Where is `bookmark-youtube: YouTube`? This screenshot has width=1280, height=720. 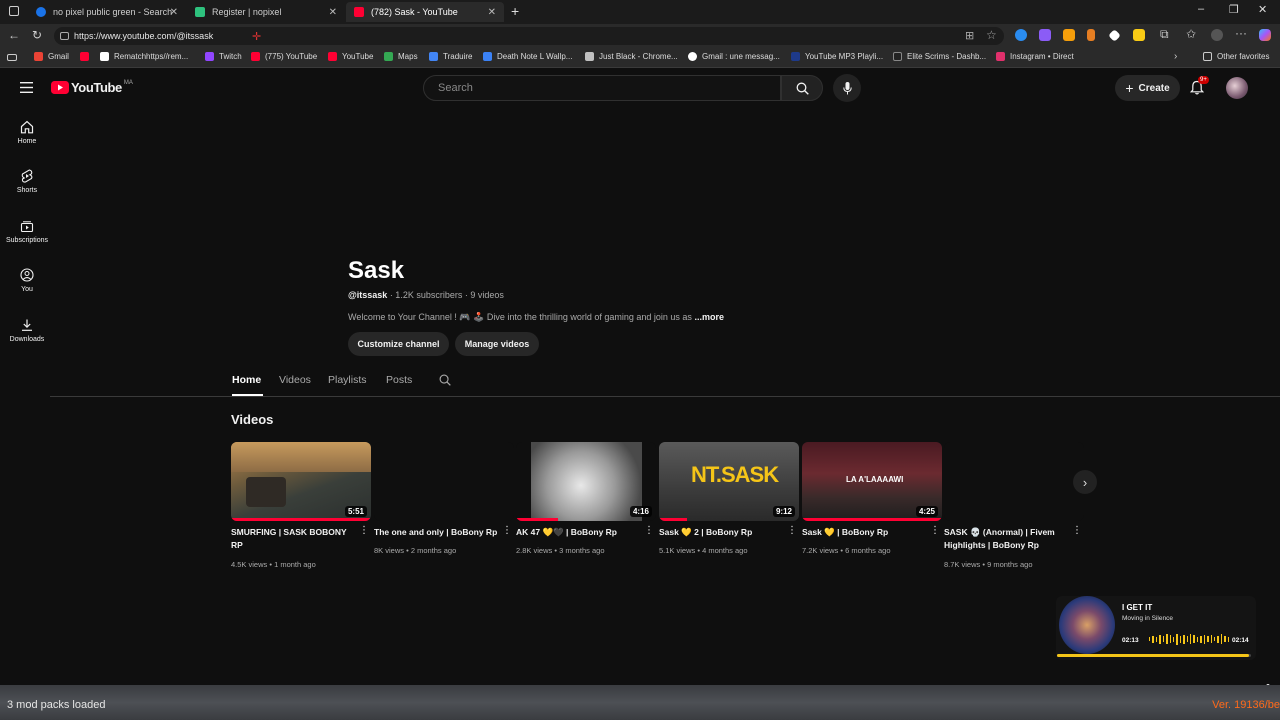
bookmark-youtube: YouTube is located at coordinates (350, 56).